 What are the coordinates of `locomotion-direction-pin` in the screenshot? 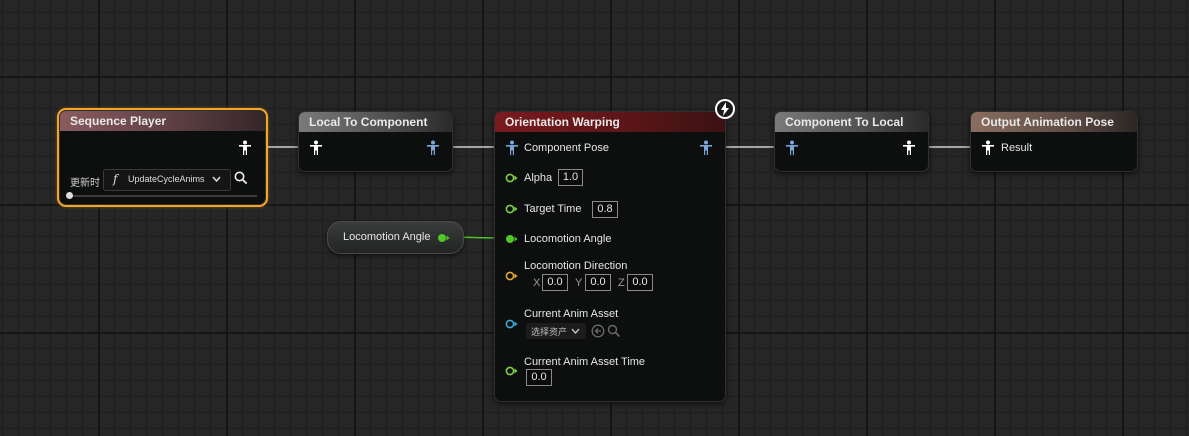 It's located at (512, 276).